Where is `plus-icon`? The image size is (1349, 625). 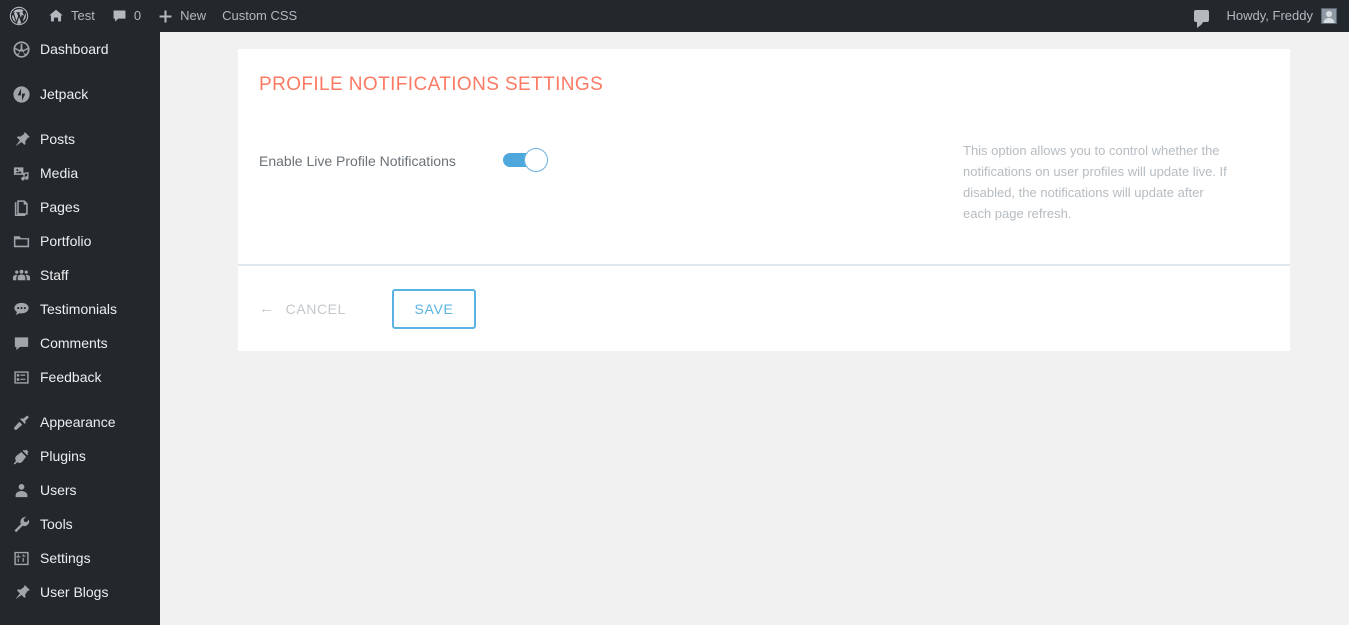 plus-icon is located at coordinates (165, 16).